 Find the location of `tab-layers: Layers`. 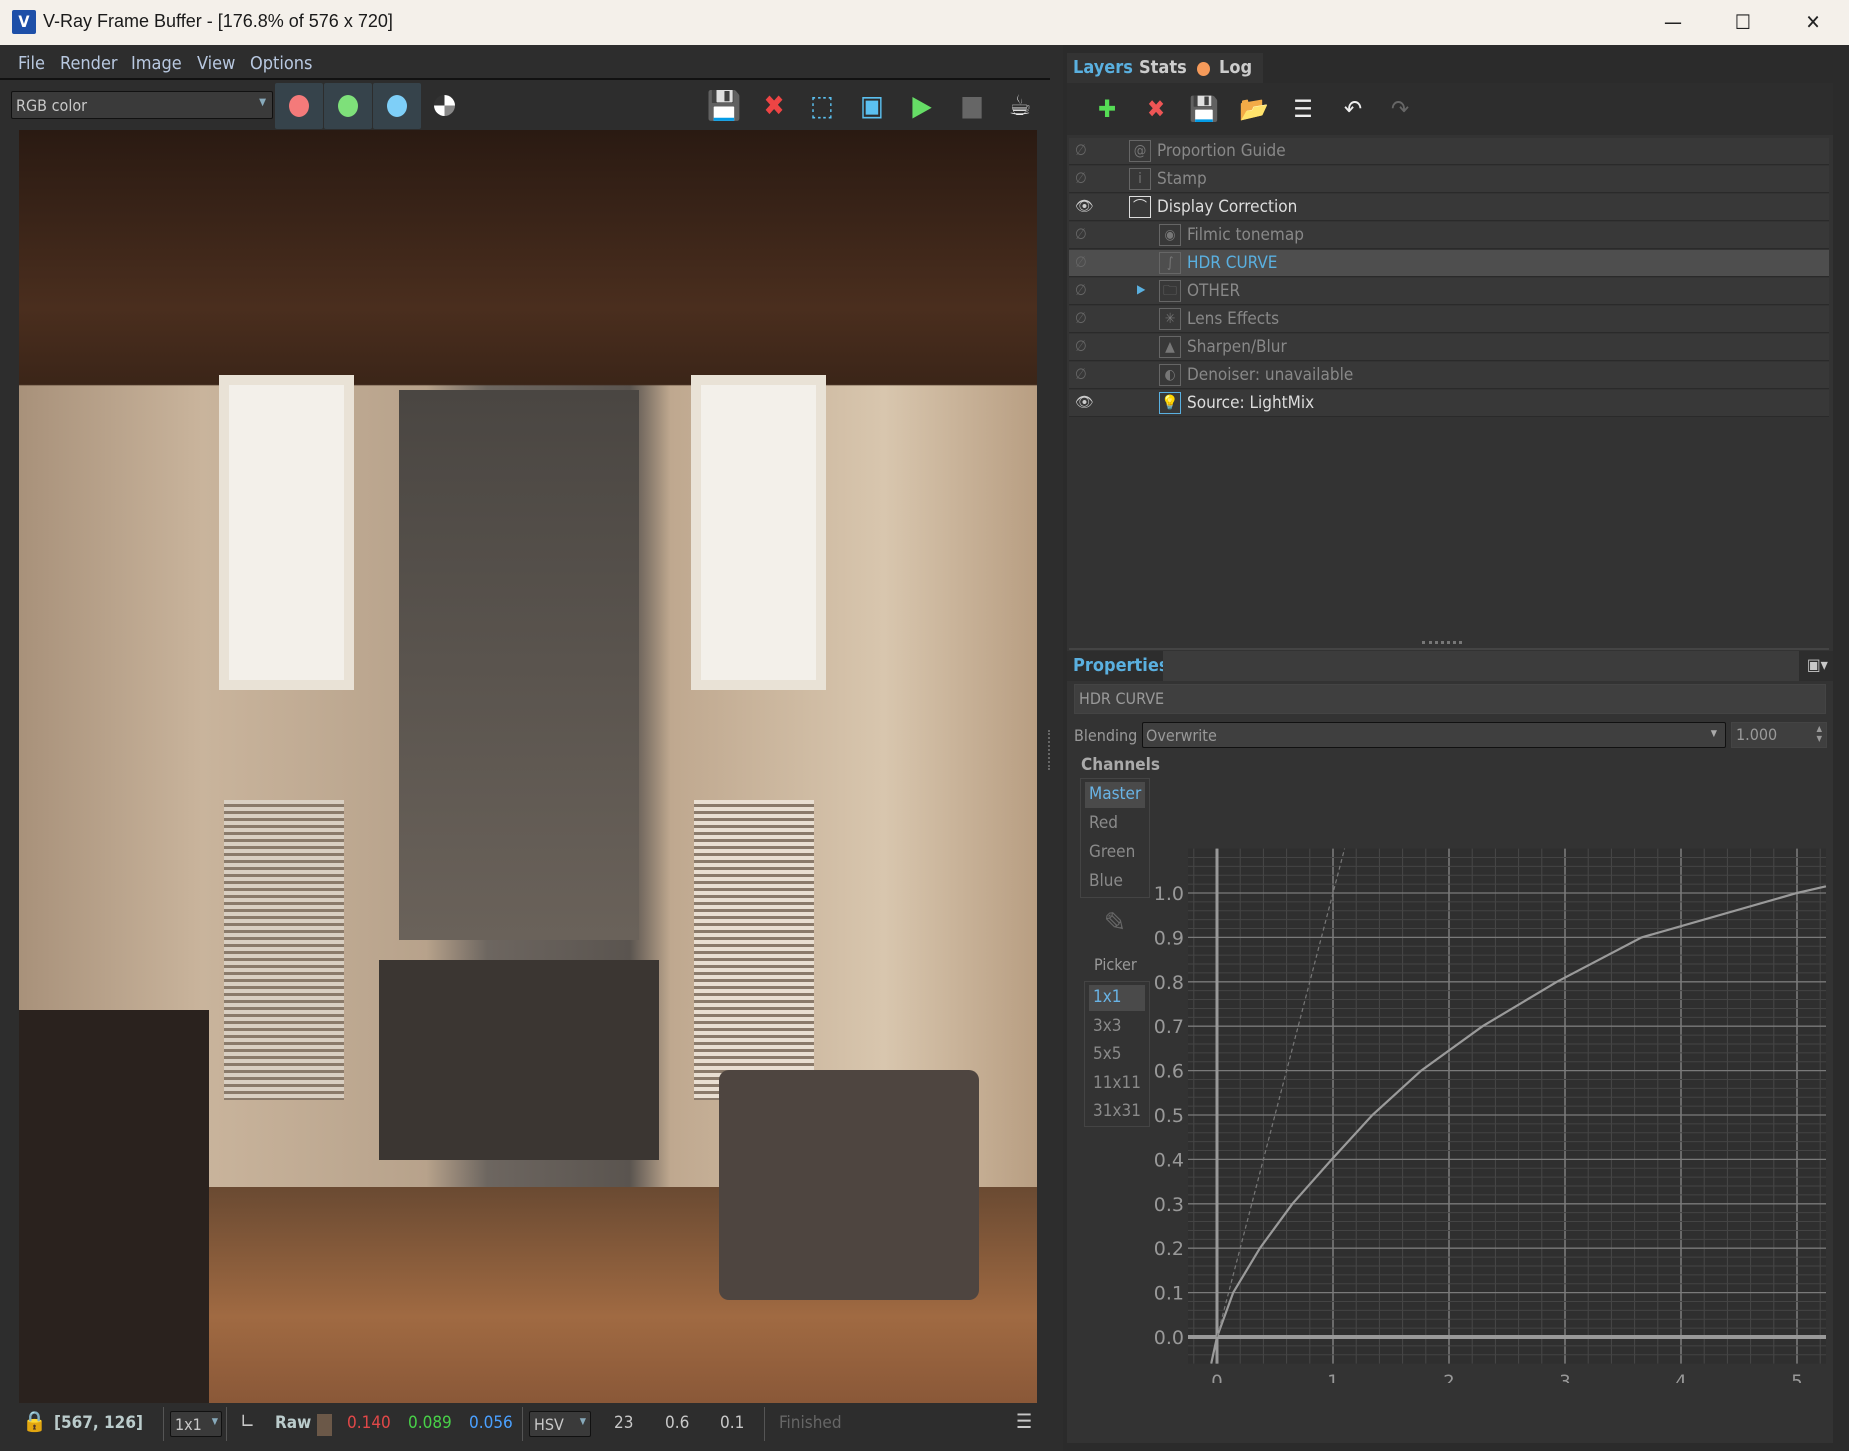

tab-layers: Layers is located at coordinates (1103, 68).